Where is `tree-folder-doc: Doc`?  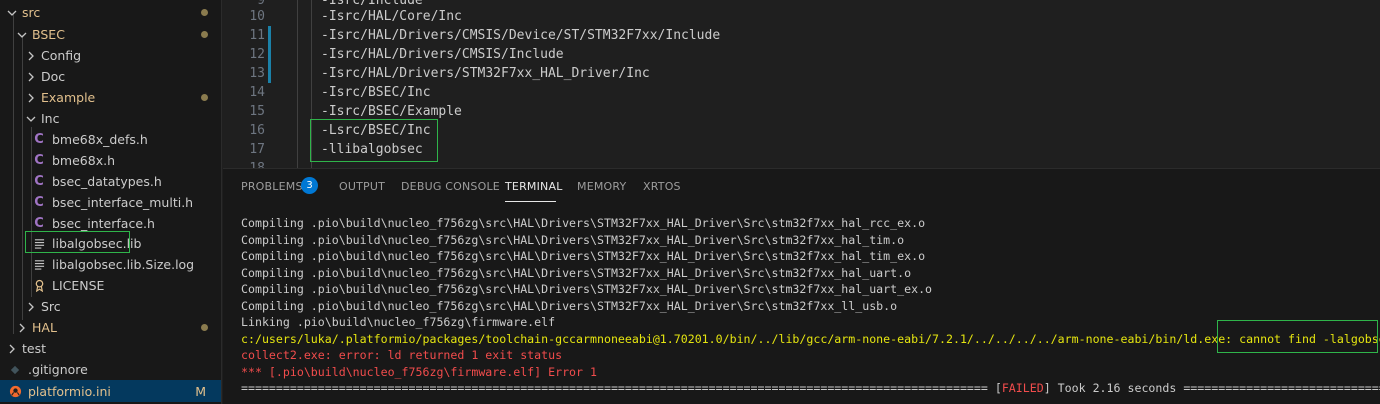
tree-folder-doc: Doc is located at coordinates (110, 76).